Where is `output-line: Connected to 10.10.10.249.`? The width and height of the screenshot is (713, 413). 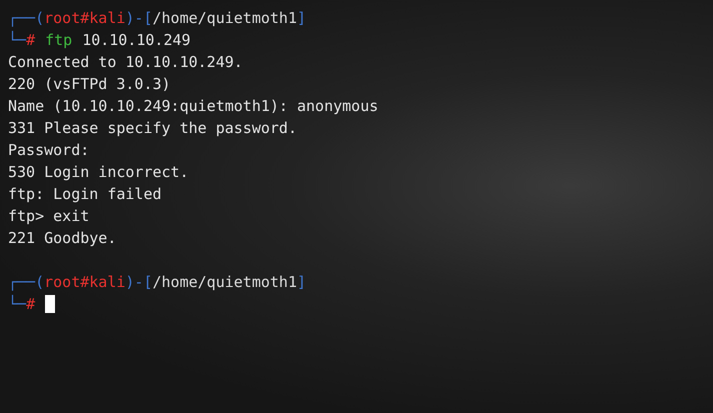 output-line: Connected to 10.10.10.249. is located at coordinates (125, 62).